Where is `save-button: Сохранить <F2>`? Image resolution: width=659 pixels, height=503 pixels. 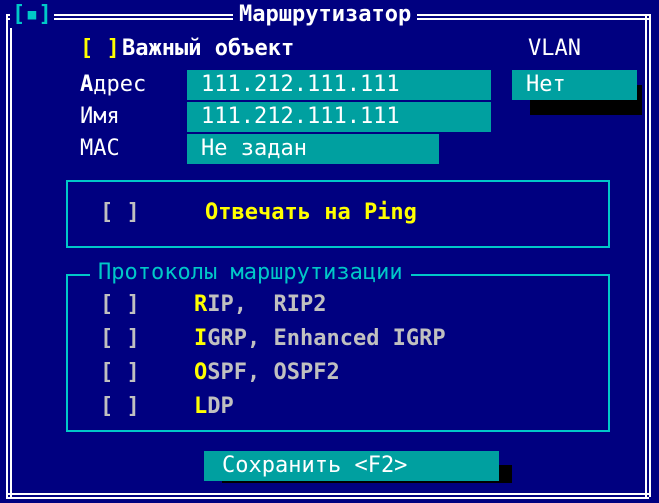
save-button: Сохранить <F2> is located at coordinates (351, 466).